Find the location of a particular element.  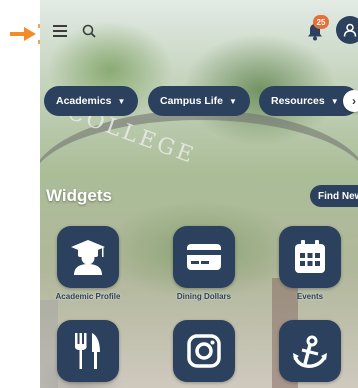

calendar-icon is located at coordinates (310, 256).